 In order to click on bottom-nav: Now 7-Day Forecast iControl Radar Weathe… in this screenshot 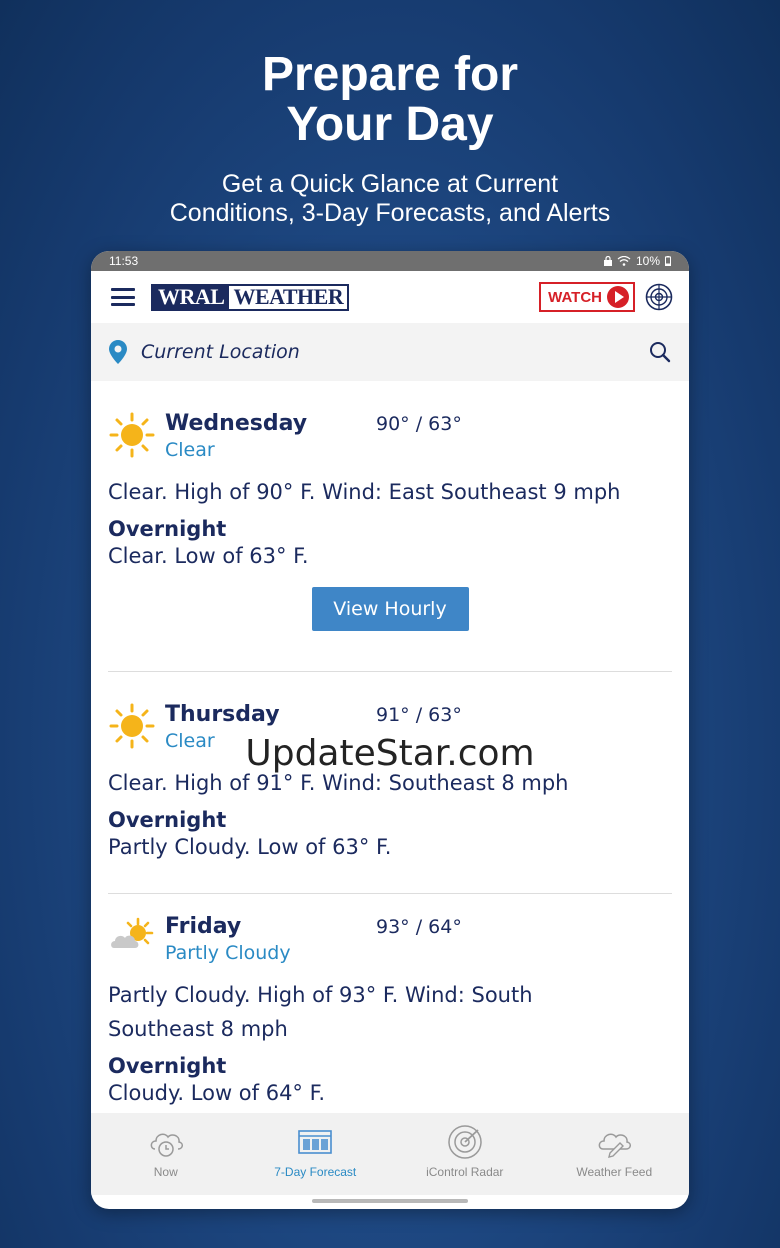, I will do `click(390, 1154)`.